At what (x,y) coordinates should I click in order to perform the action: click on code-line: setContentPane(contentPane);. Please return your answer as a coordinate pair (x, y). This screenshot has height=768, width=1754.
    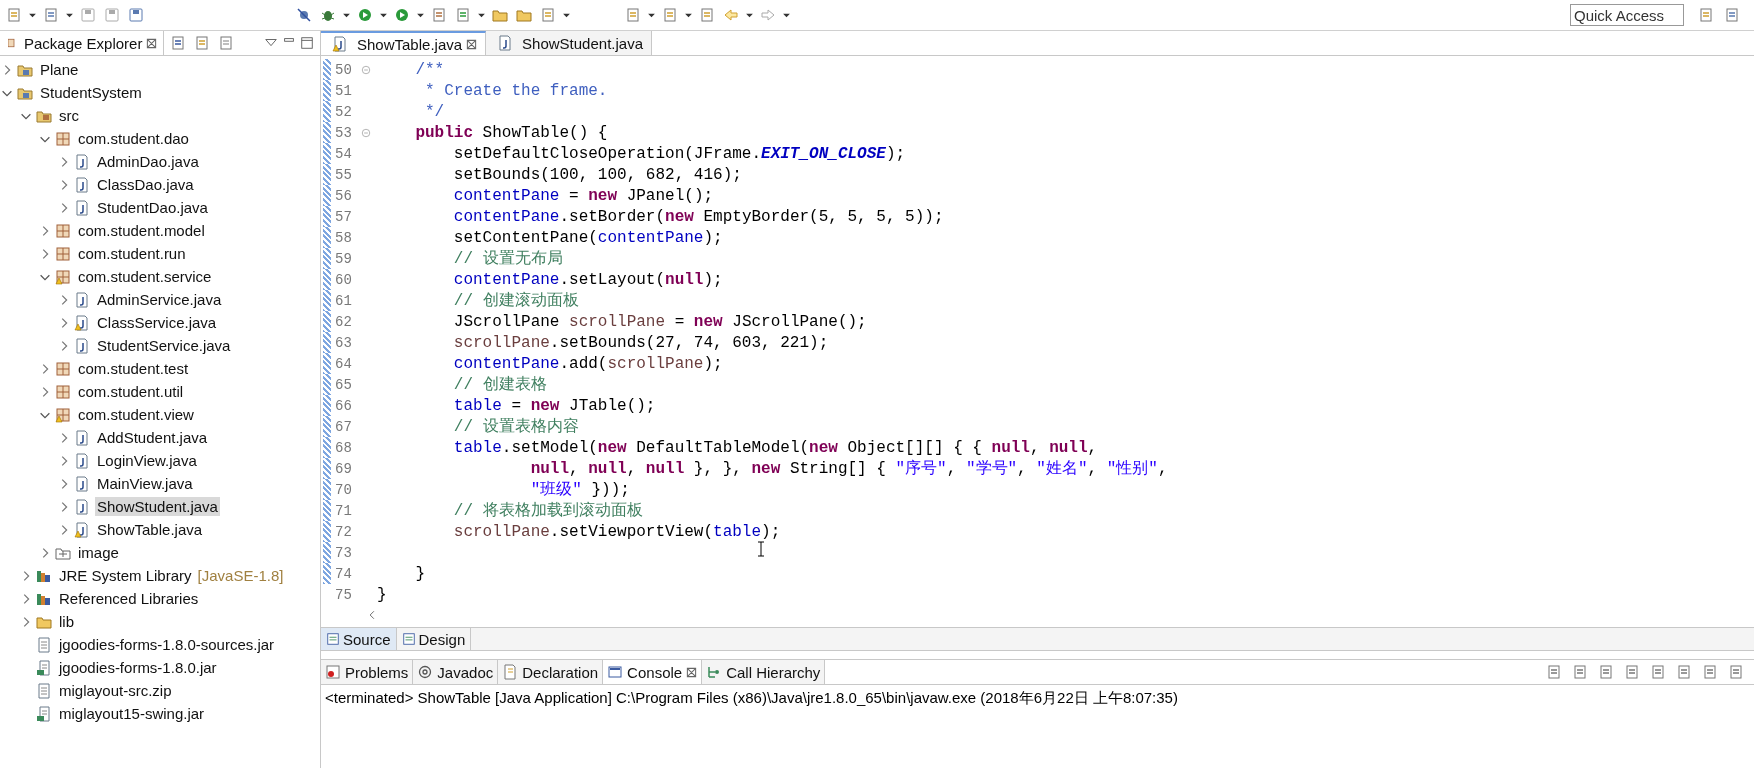
    Looking at the image, I should click on (587, 237).